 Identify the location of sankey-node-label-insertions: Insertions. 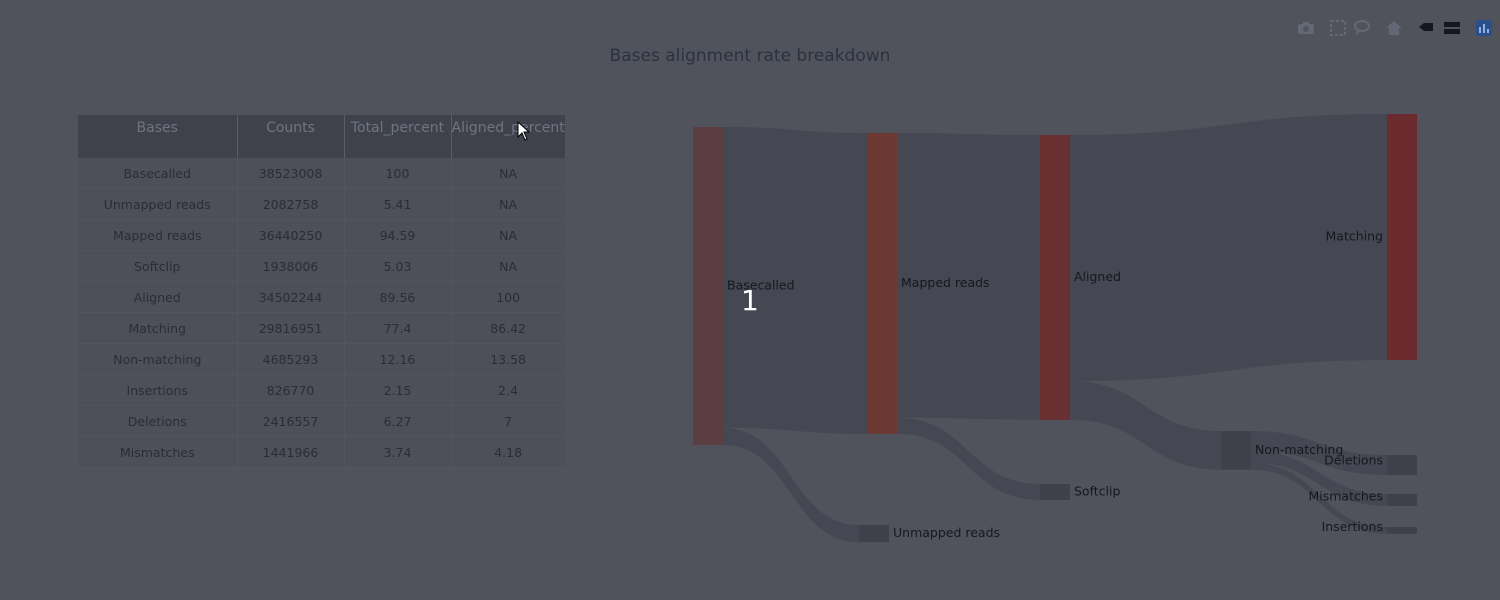
(1352, 526).